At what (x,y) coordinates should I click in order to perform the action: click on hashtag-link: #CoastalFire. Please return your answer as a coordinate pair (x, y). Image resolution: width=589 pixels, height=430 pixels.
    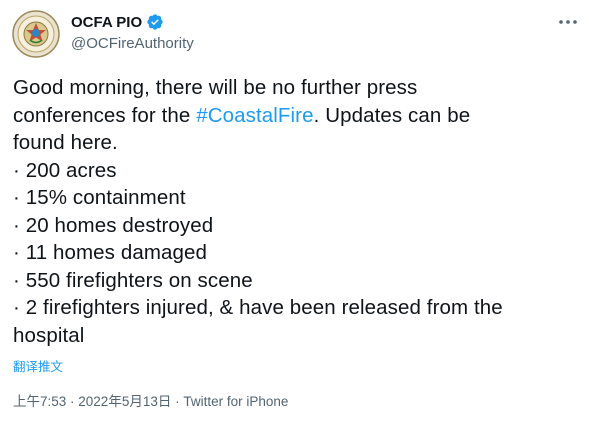
    Looking at the image, I should click on (254, 115).